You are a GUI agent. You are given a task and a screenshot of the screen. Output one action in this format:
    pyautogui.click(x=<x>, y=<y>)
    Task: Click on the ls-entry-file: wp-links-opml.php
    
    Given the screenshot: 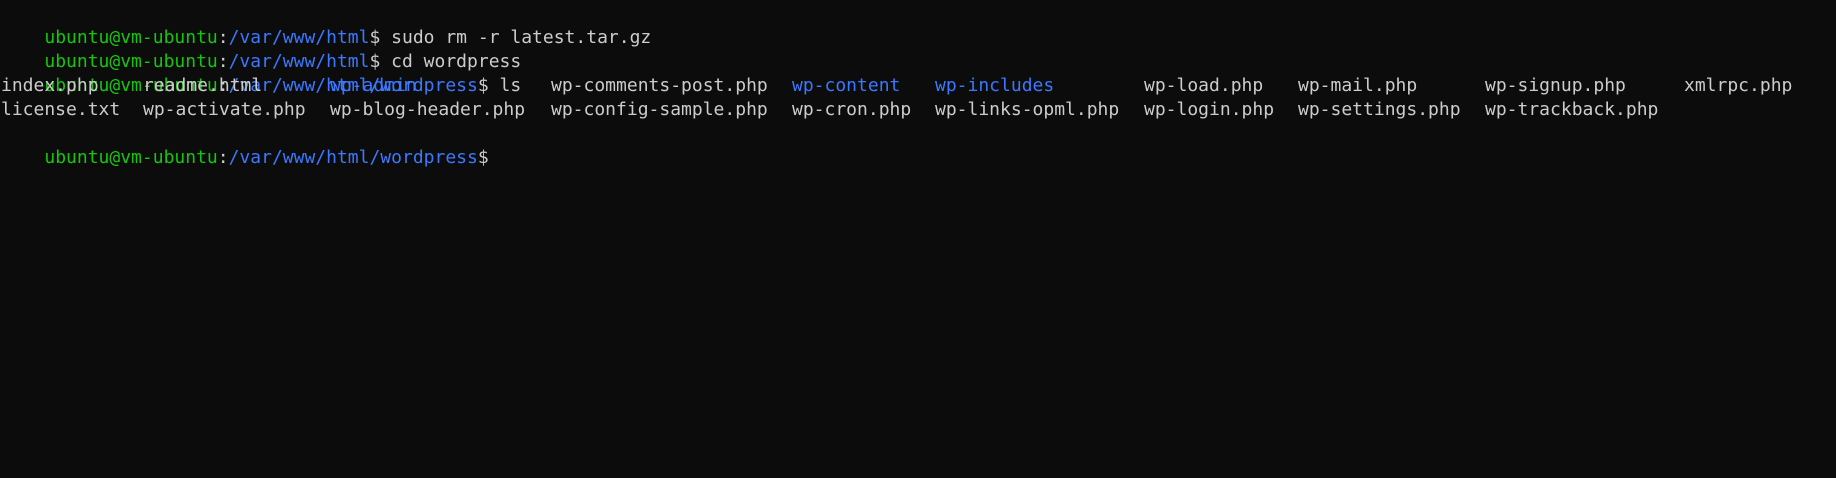 What is the action you would take?
    pyautogui.click(x=1027, y=109)
    